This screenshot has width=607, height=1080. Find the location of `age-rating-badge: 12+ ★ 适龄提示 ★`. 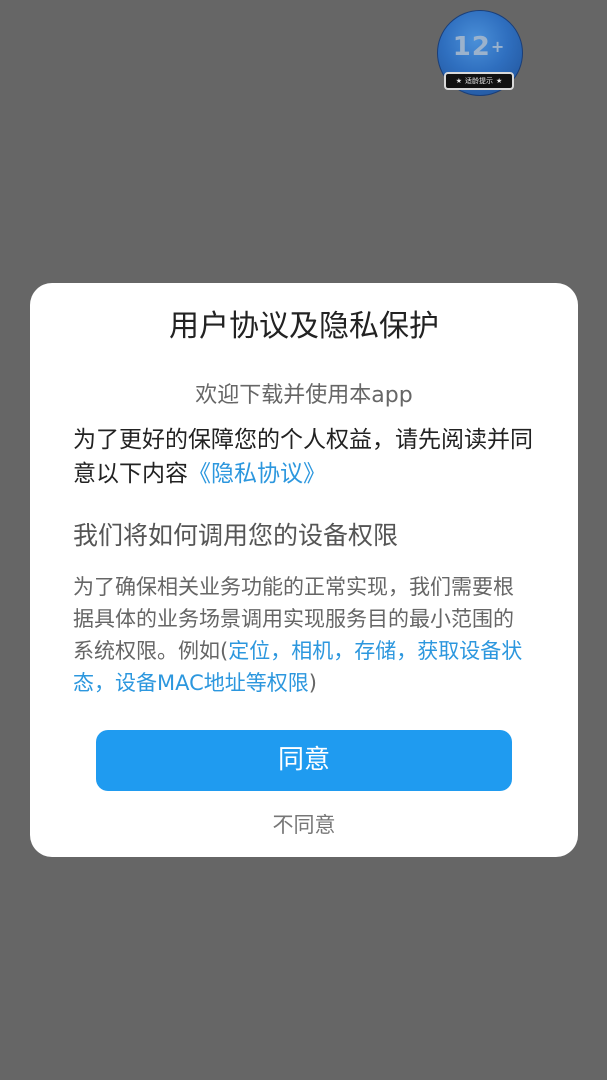

age-rating-badge: 12+ ★ 适龄提示 ★ is located at coordinates (480, 53).